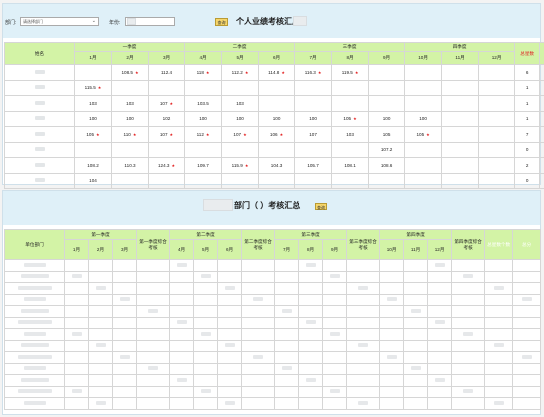 This screenshot has width=544, height=417. What do you see at coordinates (59, 21) in the screenshot?
I see `dept-select: 请选择部门 ⌄` at bounding box center [59, 21].